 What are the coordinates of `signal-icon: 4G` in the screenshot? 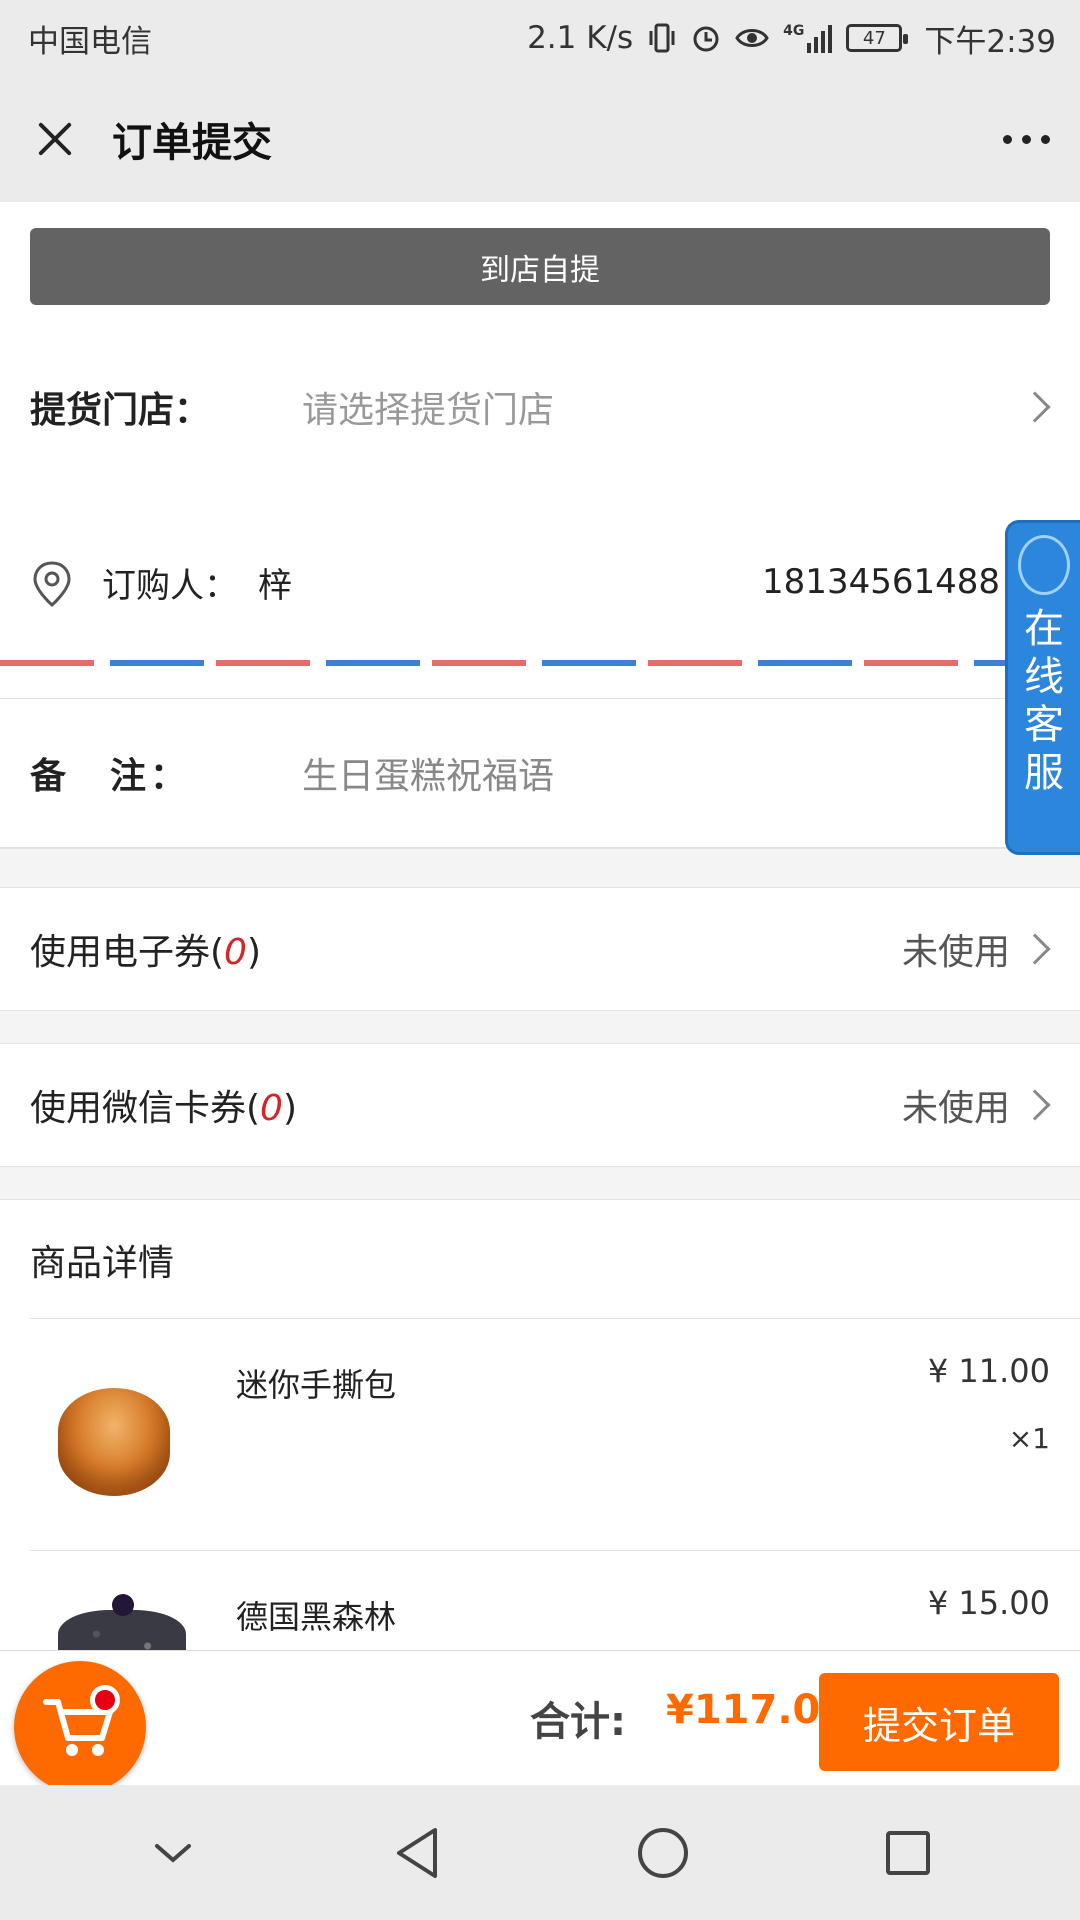 It's located at (808, 38).